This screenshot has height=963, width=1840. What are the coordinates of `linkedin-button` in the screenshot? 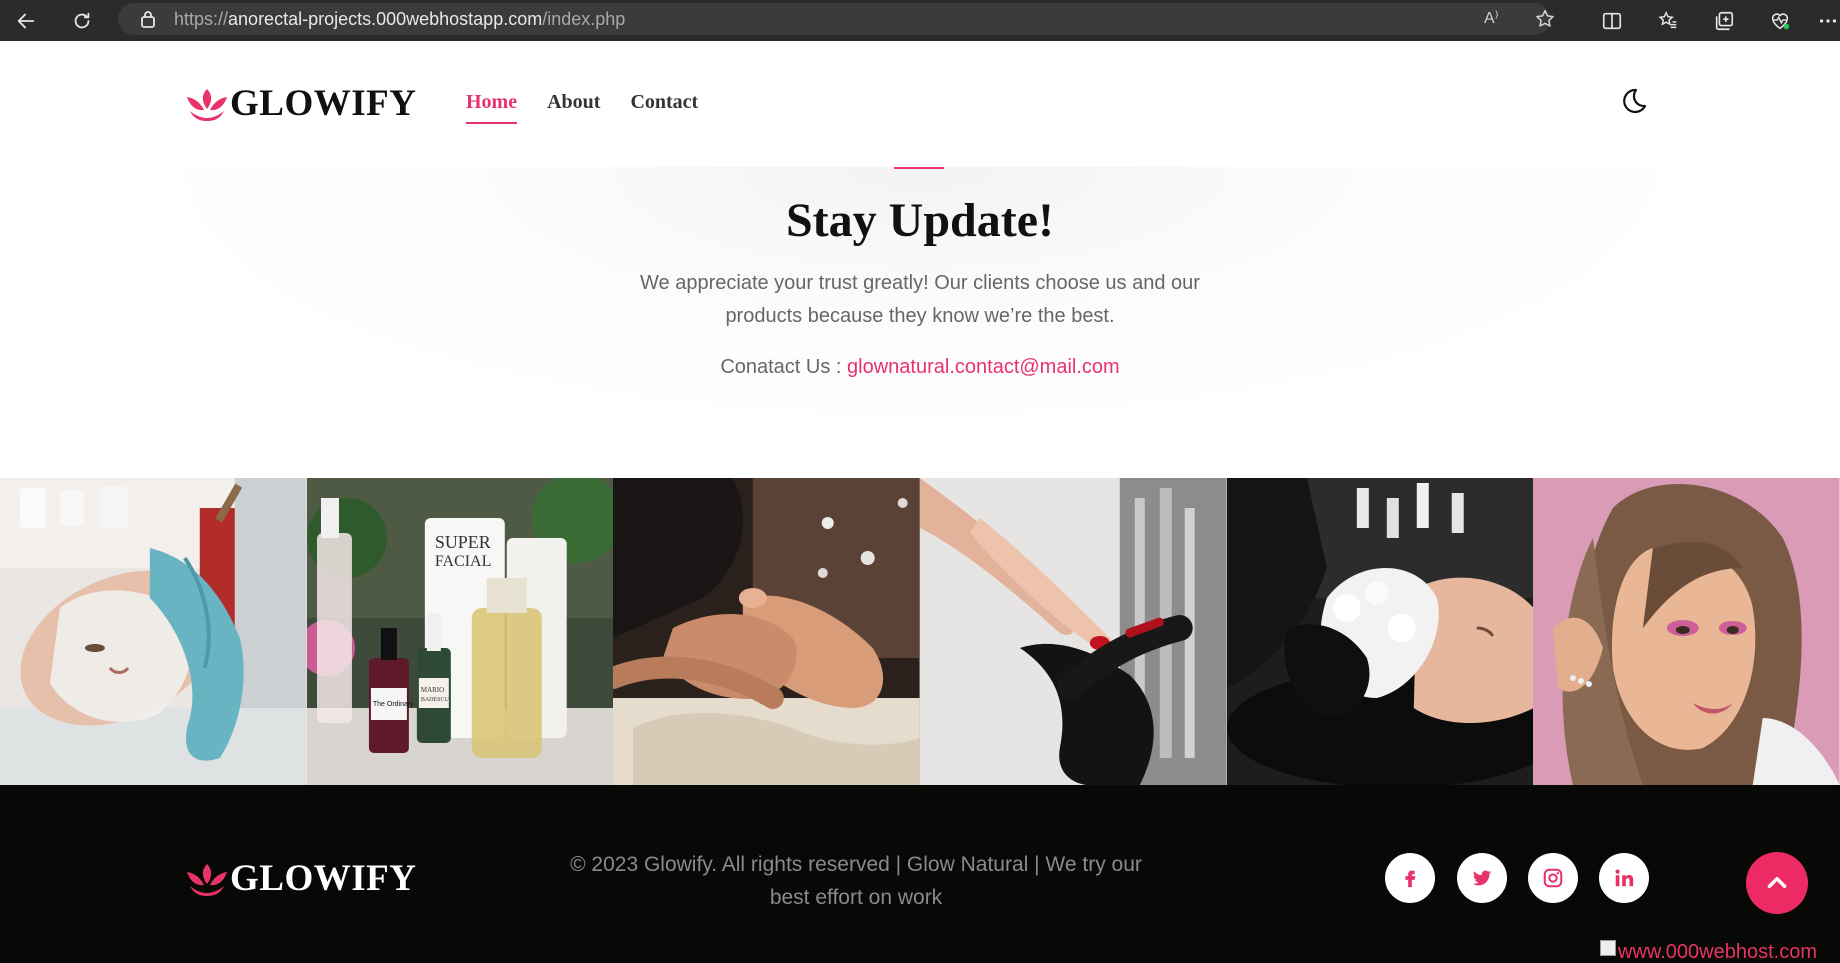 It's located at (1624, 878).